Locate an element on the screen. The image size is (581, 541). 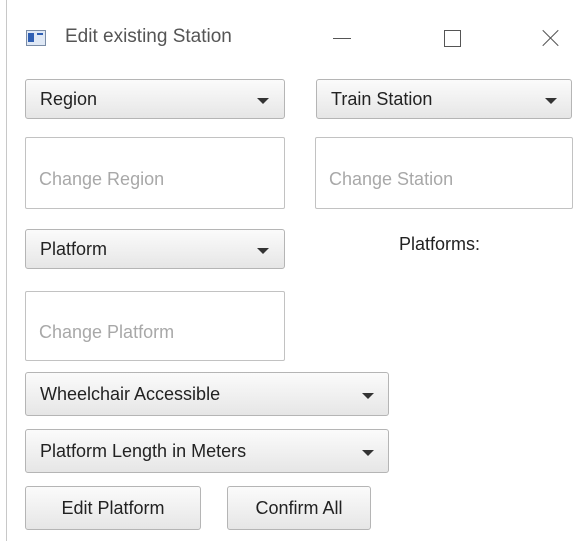
region-dropdown: Region is located at coordinates (155, 99).